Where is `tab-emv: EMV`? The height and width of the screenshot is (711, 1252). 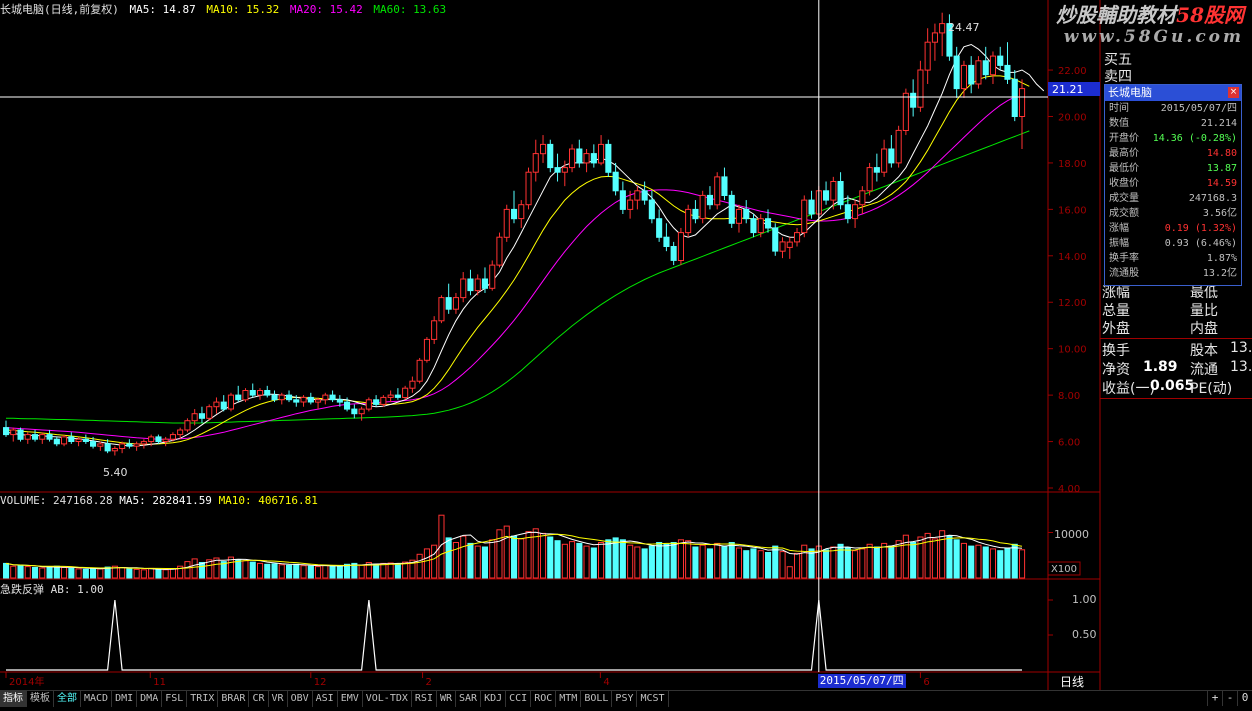
tab-emv: EMV is located at coordinates (350, 699).